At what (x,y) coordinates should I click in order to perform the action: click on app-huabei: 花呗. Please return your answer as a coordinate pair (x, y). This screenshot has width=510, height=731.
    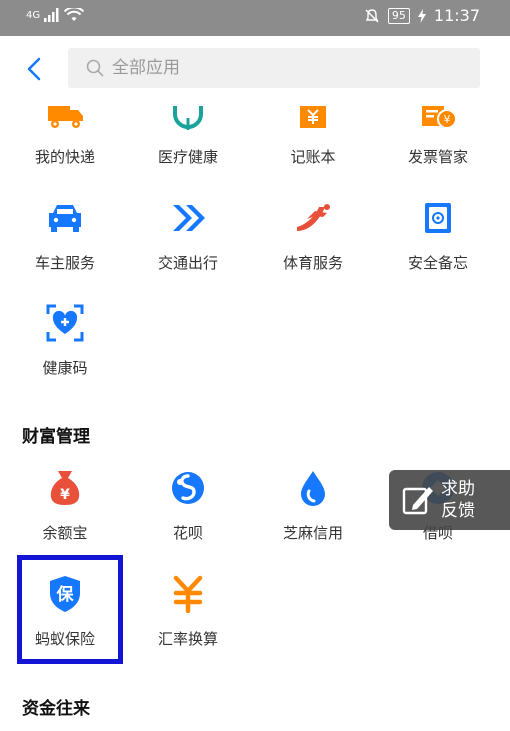
    Looking at the image, I should click on (188, 505).